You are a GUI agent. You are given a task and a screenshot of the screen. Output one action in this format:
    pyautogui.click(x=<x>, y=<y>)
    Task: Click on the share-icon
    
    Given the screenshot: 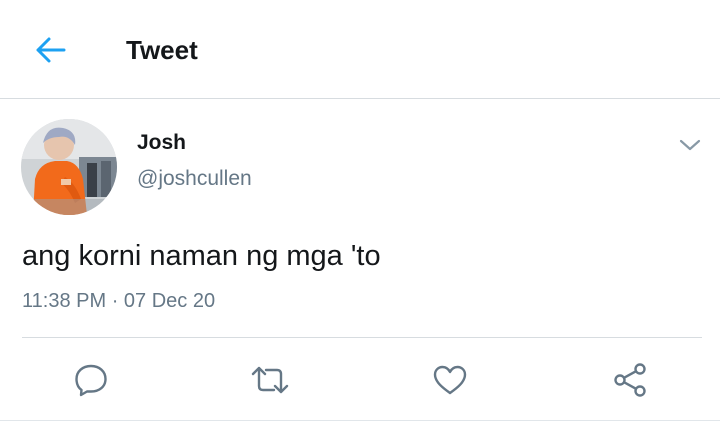 What is the action you would take?
    pyautogui.click(x=630, y=380)
    